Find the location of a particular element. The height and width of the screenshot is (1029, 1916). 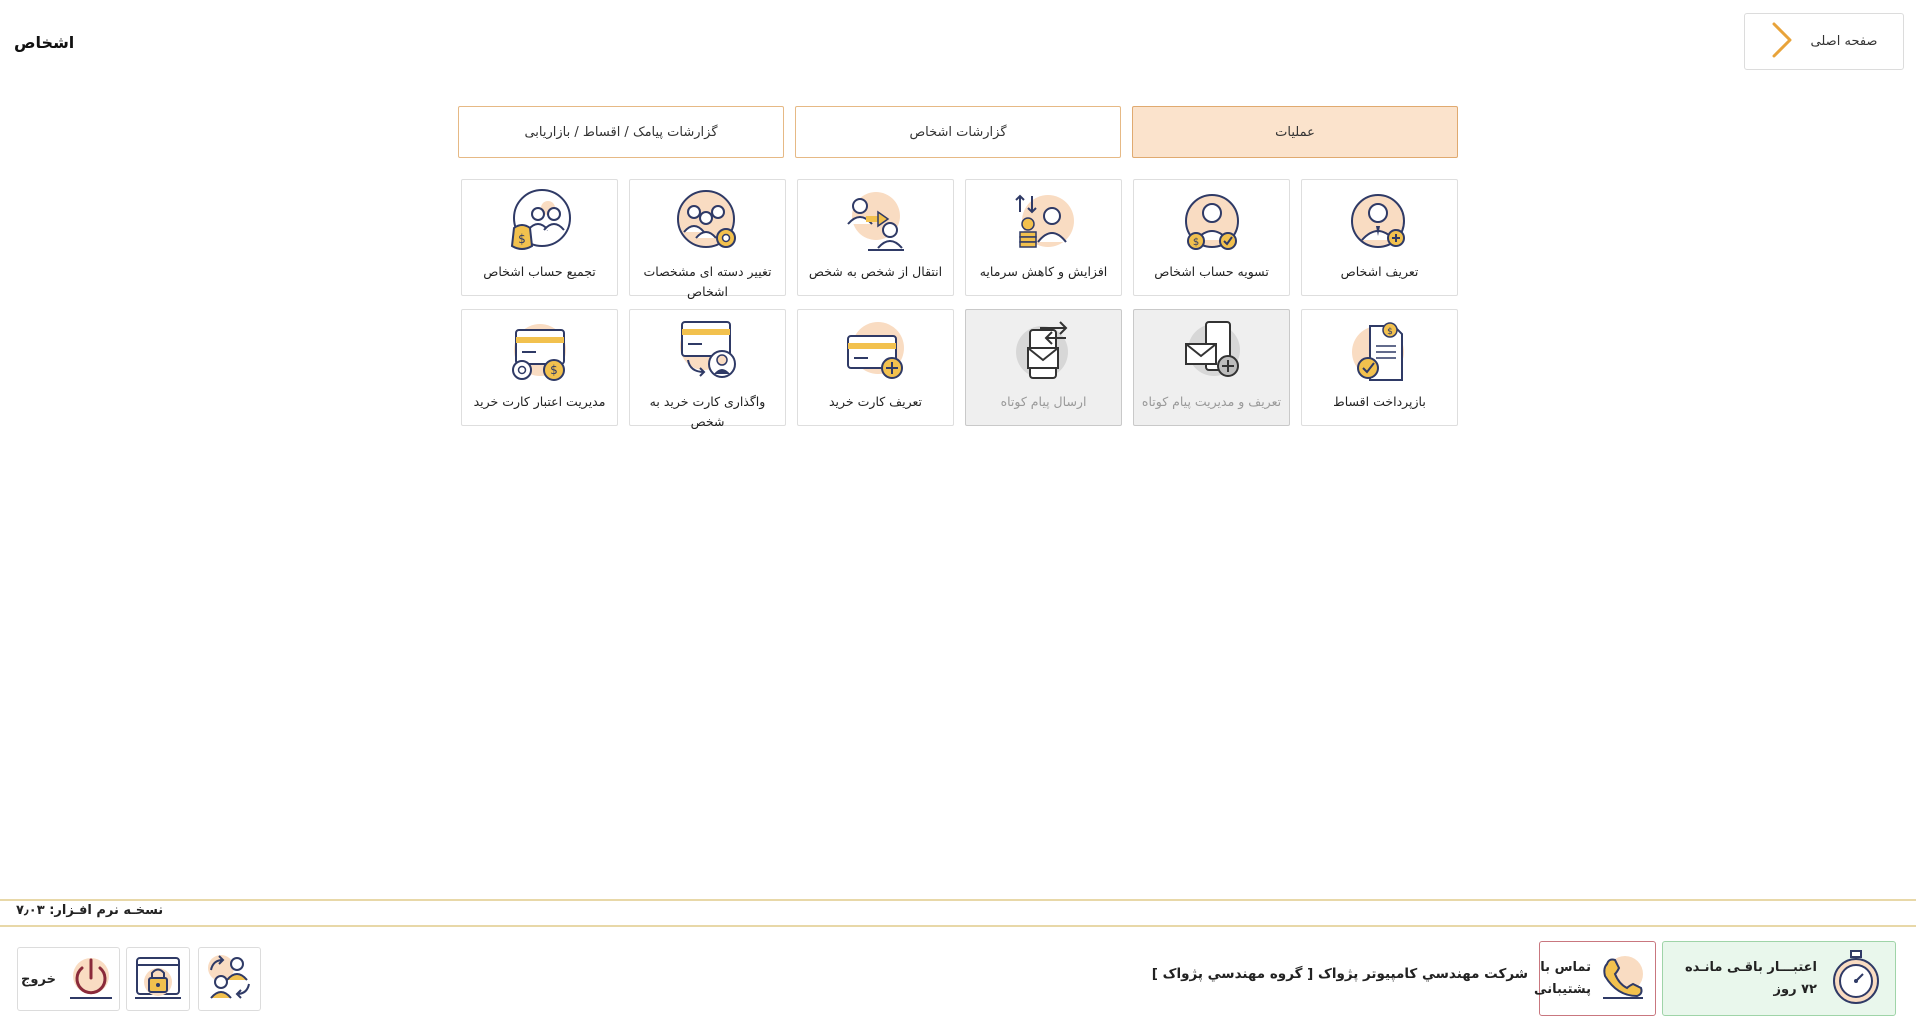

card-label: تعریف و مدیریت پیام کوتاه is located at coordinates (1211, 401).